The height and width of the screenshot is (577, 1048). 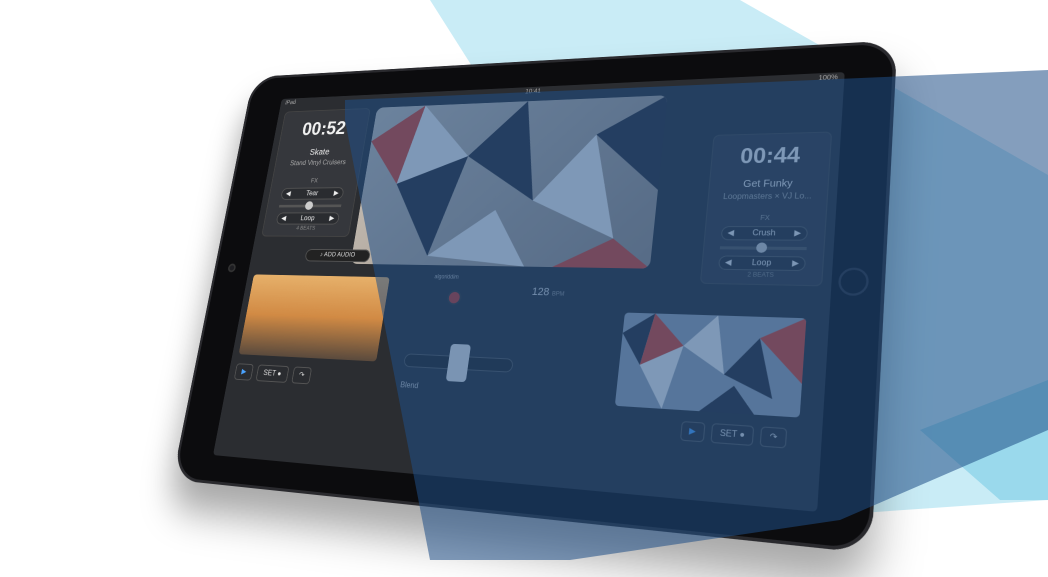 I want to click on right-fx-slider, so click(x=763, y=247).